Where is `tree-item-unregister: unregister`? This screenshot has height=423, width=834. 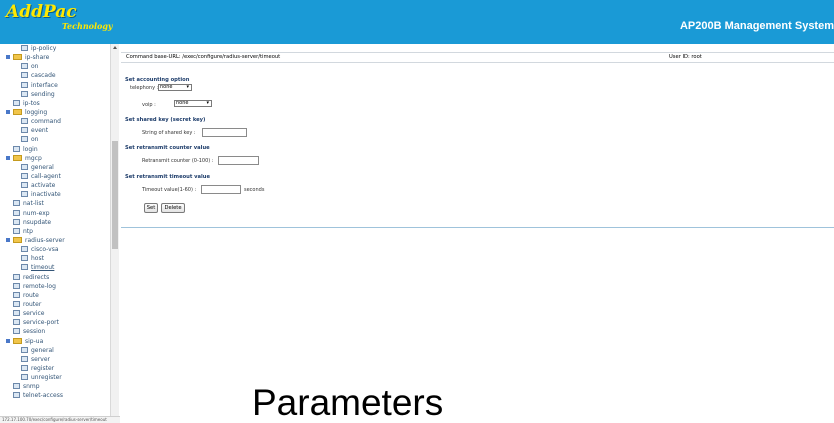
tree-item-unregister: unregister is located at coordinates (55, 377).